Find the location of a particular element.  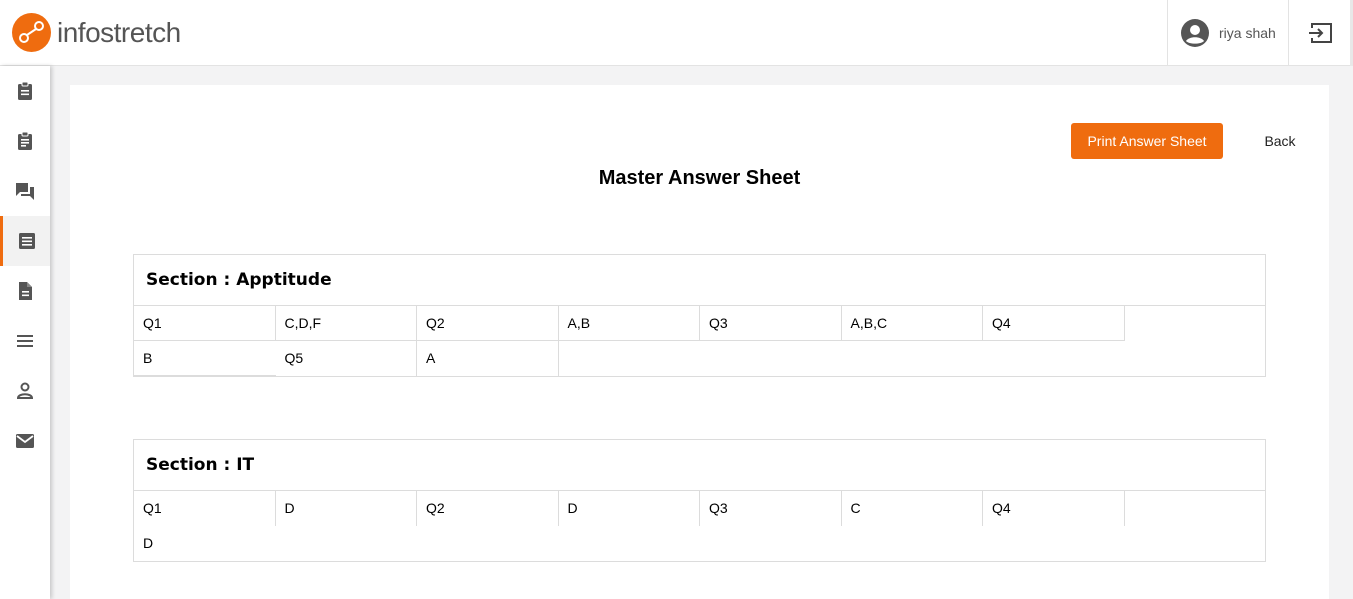

account-circle-icon is located at coordinates (1195, 33).